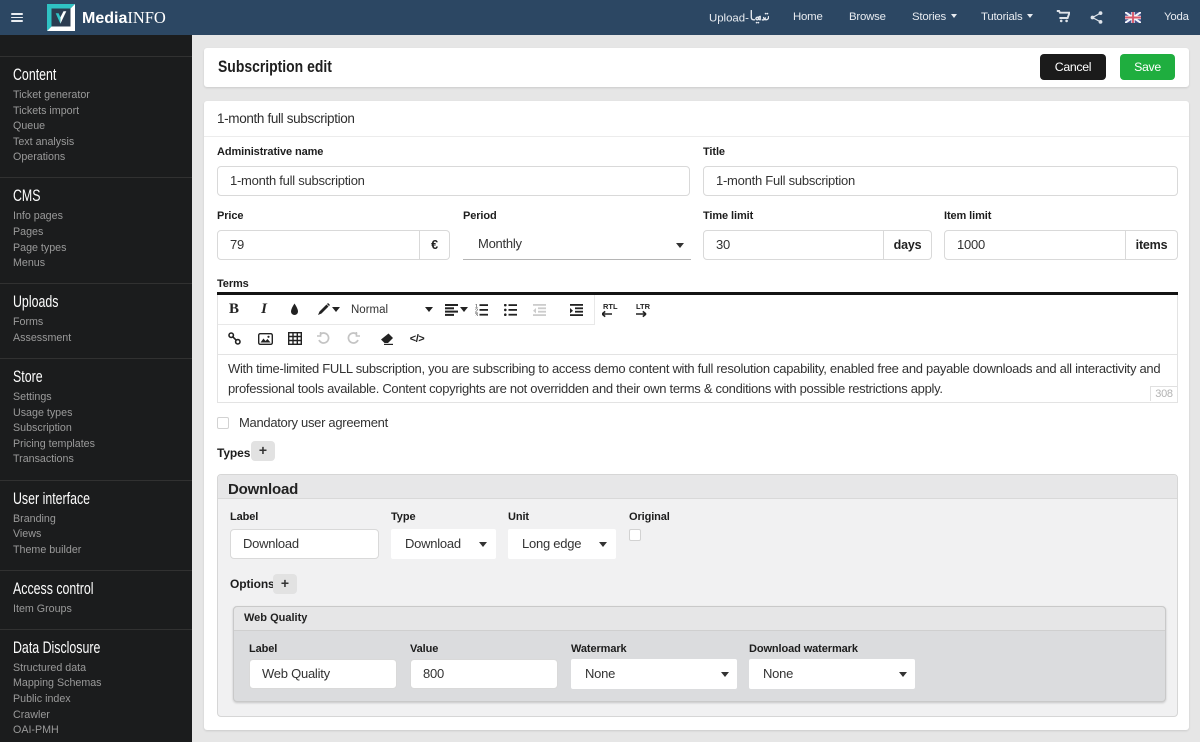 This screenshot has width=1200, height=742. Describe the element at coordinates (610, 306) in the screenshot. I see `svg-text: RTL` at that location.